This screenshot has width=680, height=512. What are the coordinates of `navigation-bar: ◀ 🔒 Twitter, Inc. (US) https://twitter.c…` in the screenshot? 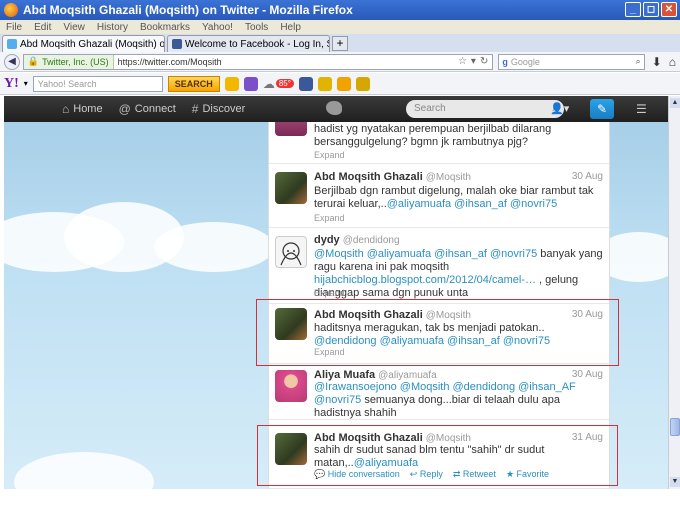 It's located at (340, 62).